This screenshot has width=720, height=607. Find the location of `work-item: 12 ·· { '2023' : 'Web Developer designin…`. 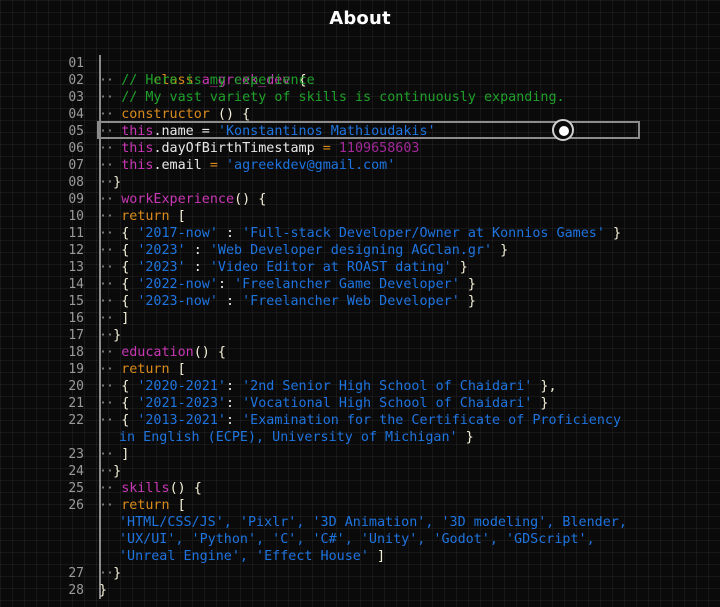

work-item: 12 ·· { '2023' : 'Web Developer designin… is located at coordinates (362, 250).